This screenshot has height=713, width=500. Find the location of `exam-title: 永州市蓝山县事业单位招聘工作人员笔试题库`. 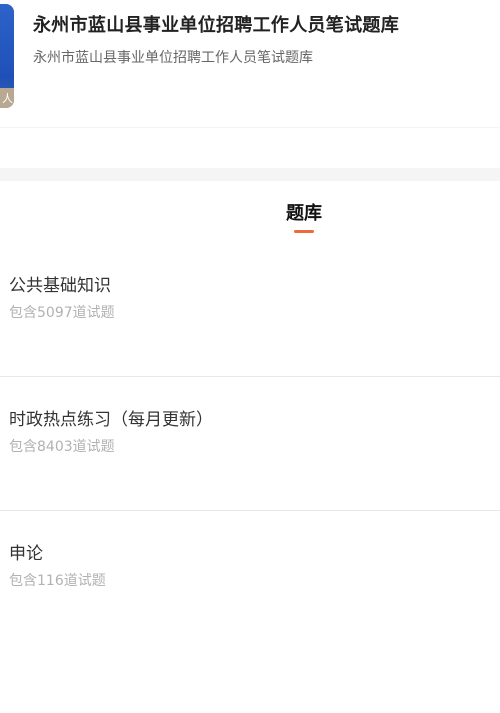

exam-title: 永州市蓝山县事业单位招聘工作人员笔试题库 is located at coordinates (216, 25).